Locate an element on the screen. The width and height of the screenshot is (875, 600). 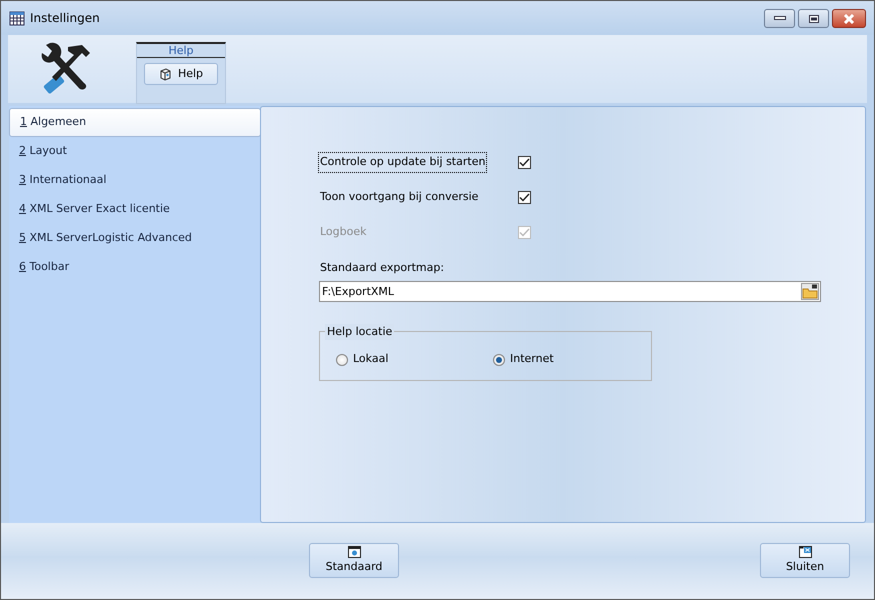
calendar-icon is located at coordinates (17, 18).